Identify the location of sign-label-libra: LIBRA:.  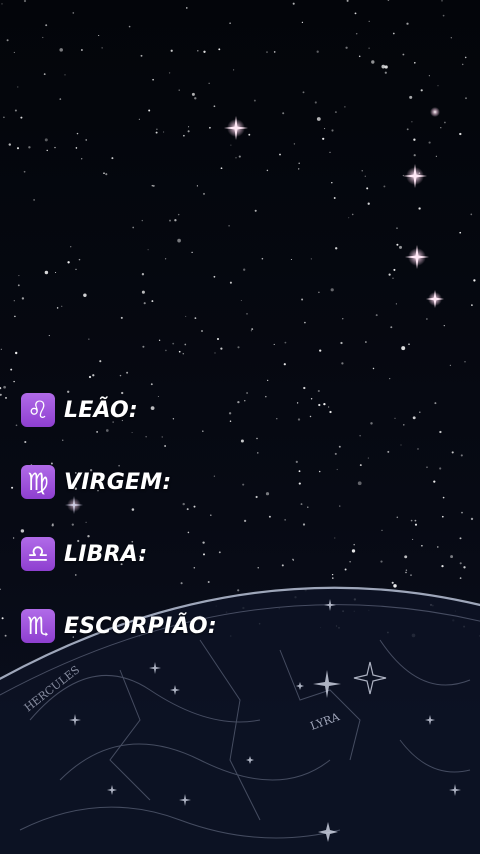
(106, 554).